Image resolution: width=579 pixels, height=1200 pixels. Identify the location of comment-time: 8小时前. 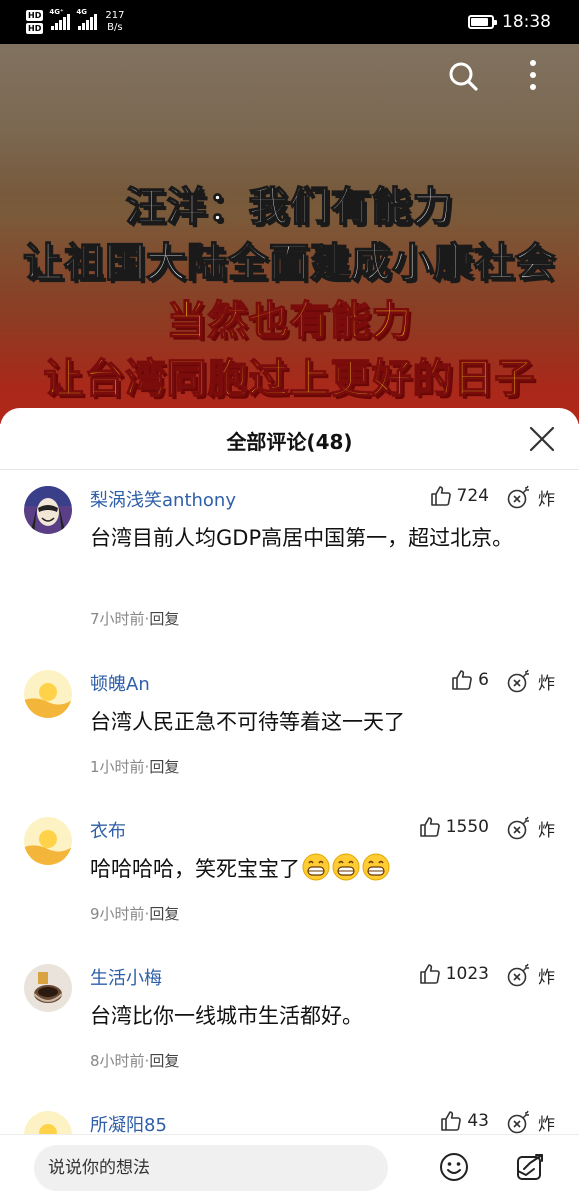
(117, 1061).